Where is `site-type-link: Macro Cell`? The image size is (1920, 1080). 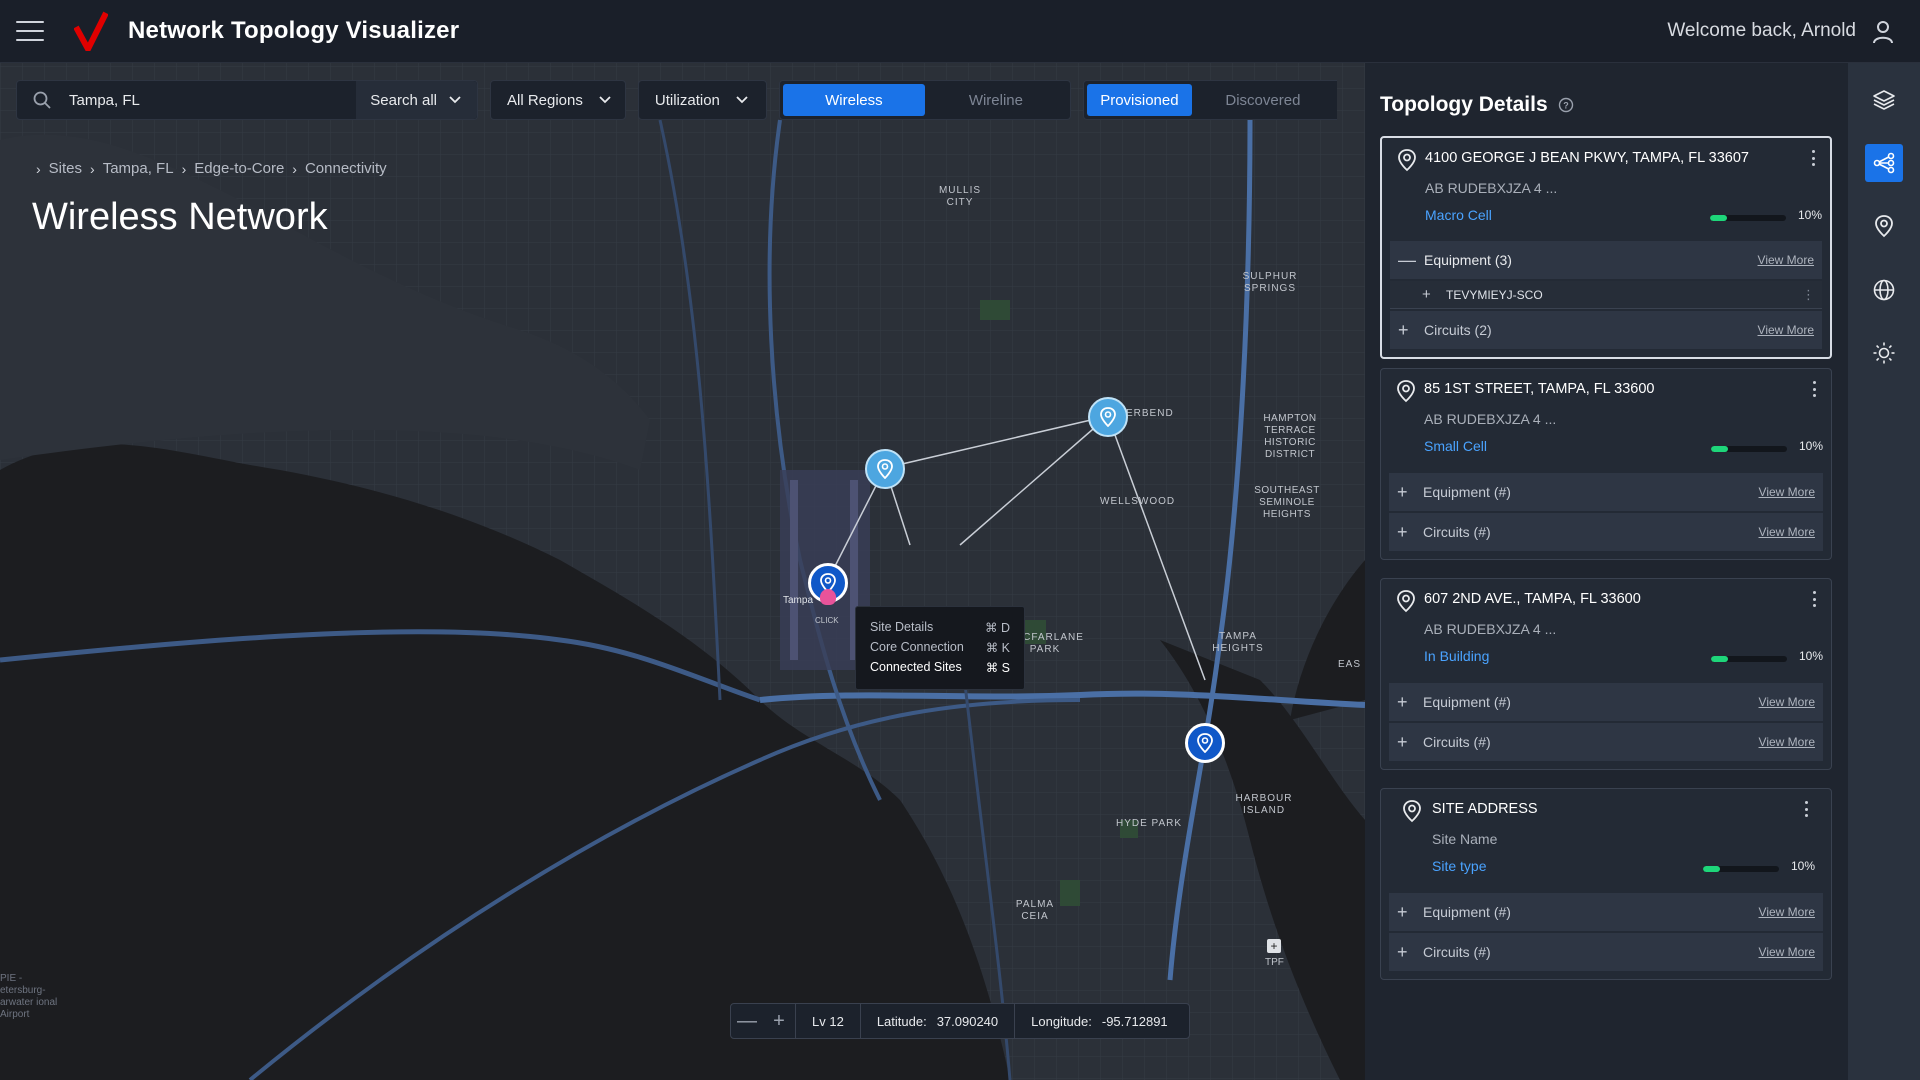 site-type-link: Macro Cell is located at coordinates (1458, 215).